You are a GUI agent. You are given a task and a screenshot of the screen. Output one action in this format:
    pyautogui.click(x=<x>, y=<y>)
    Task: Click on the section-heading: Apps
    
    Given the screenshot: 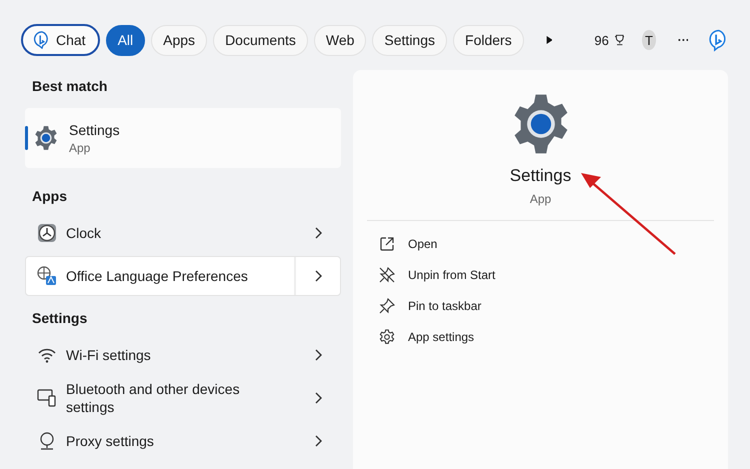 What is the action you would take?
    pyautogui.click(x=49, y=196)
    